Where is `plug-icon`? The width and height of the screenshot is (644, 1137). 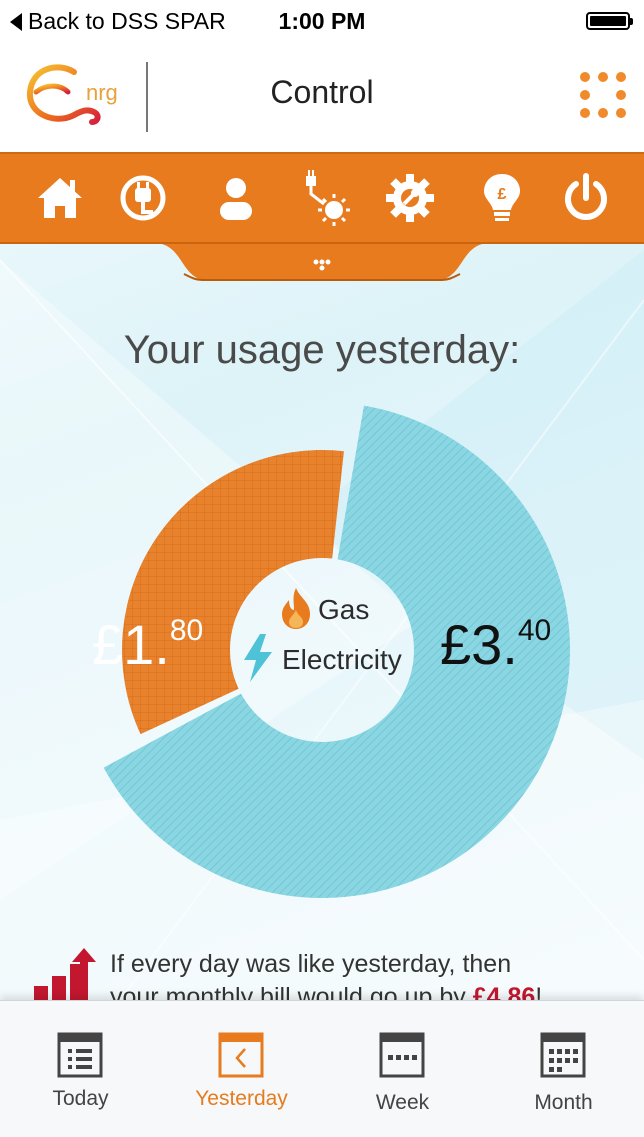 plug-icon is located at coordinates (143, 198).